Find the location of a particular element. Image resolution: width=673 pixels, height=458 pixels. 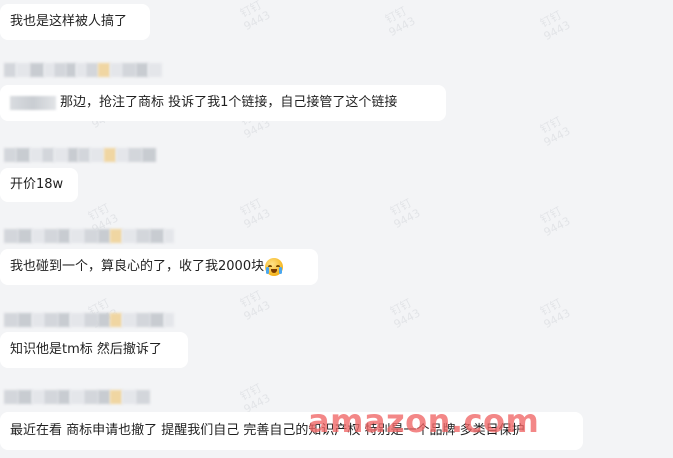

message-text: 我也碰到一个，算良心的了，收了我2000块 is located at coordinates (137, 266).